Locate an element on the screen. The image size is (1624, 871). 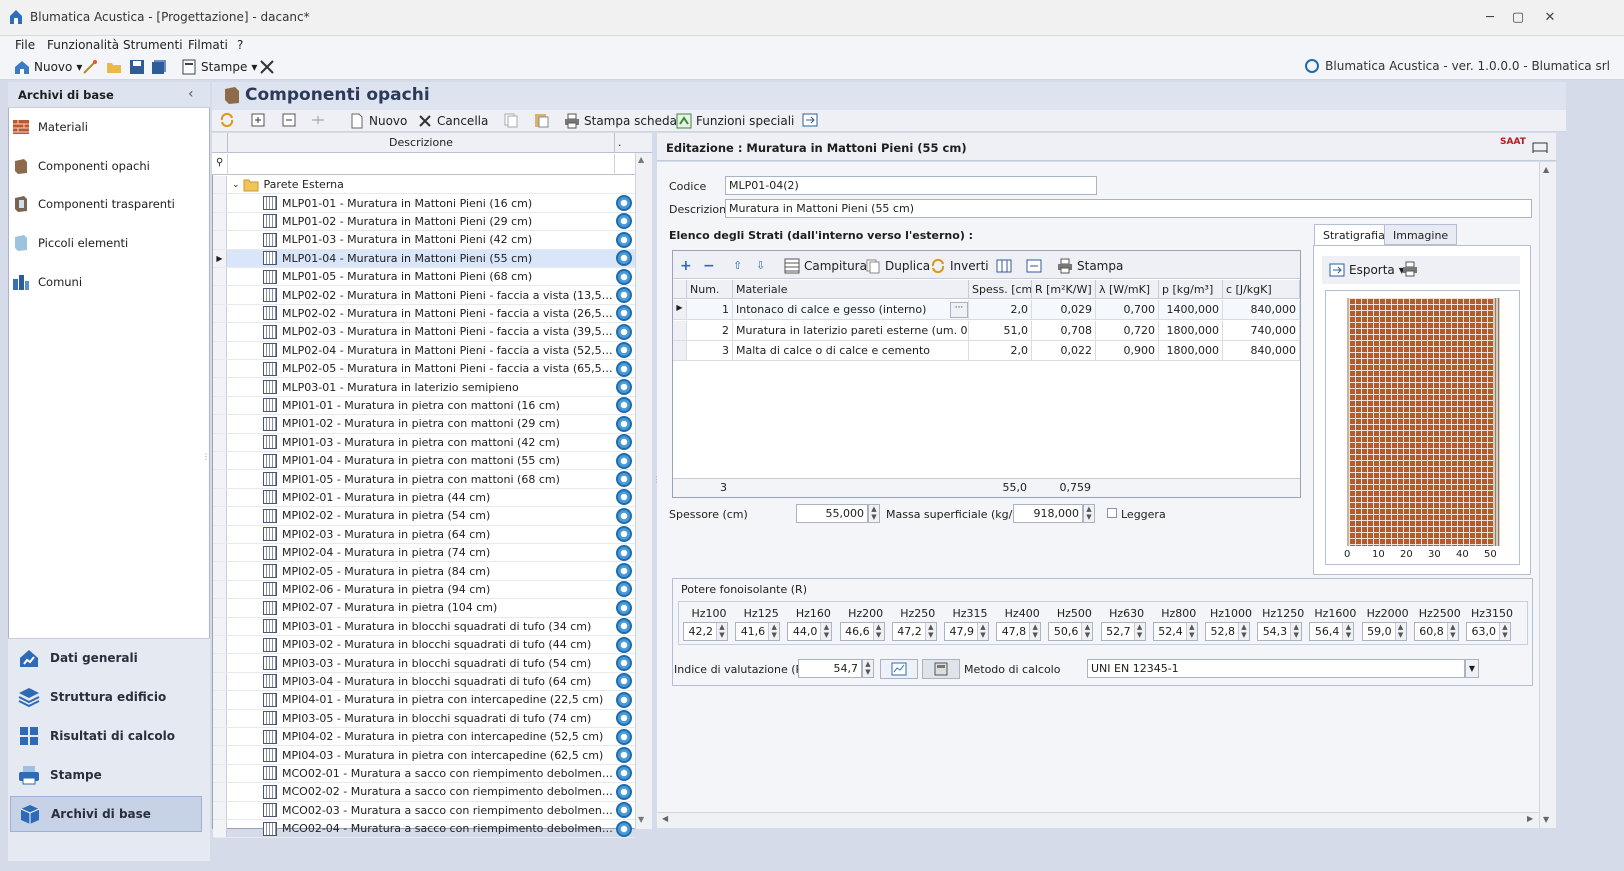
tree-row: MPI02-03 - Muratura in pietra (64 cm) is located at coordinates (424, 534).